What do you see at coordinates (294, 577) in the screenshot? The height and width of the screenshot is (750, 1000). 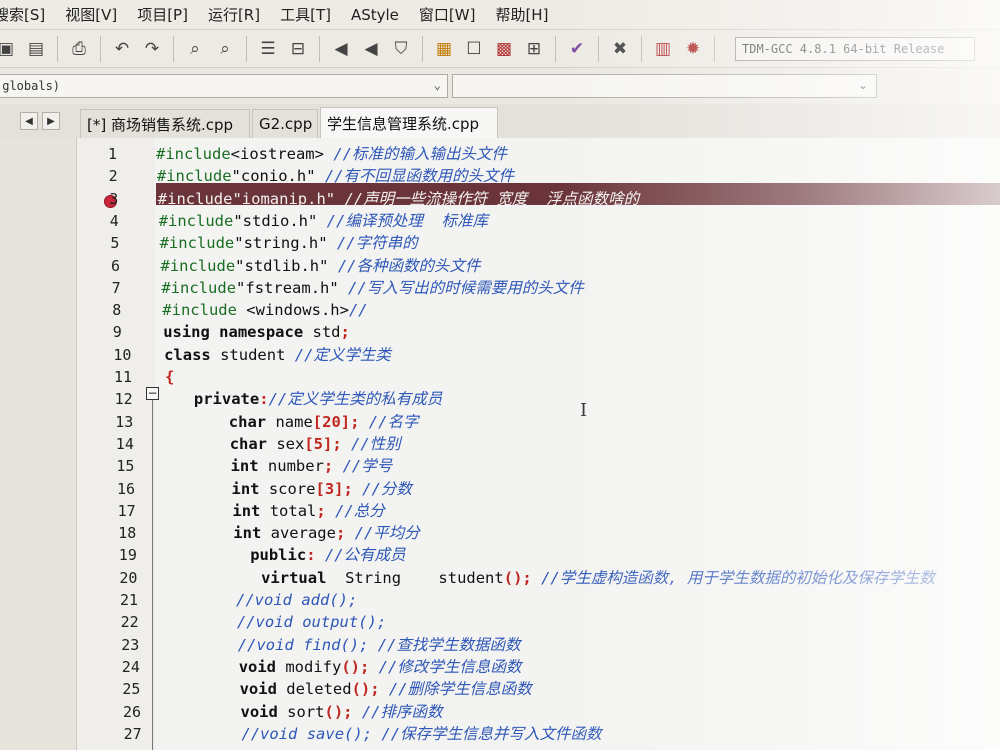 I see `token-kw: virtual` at bounding box center [294, 577].